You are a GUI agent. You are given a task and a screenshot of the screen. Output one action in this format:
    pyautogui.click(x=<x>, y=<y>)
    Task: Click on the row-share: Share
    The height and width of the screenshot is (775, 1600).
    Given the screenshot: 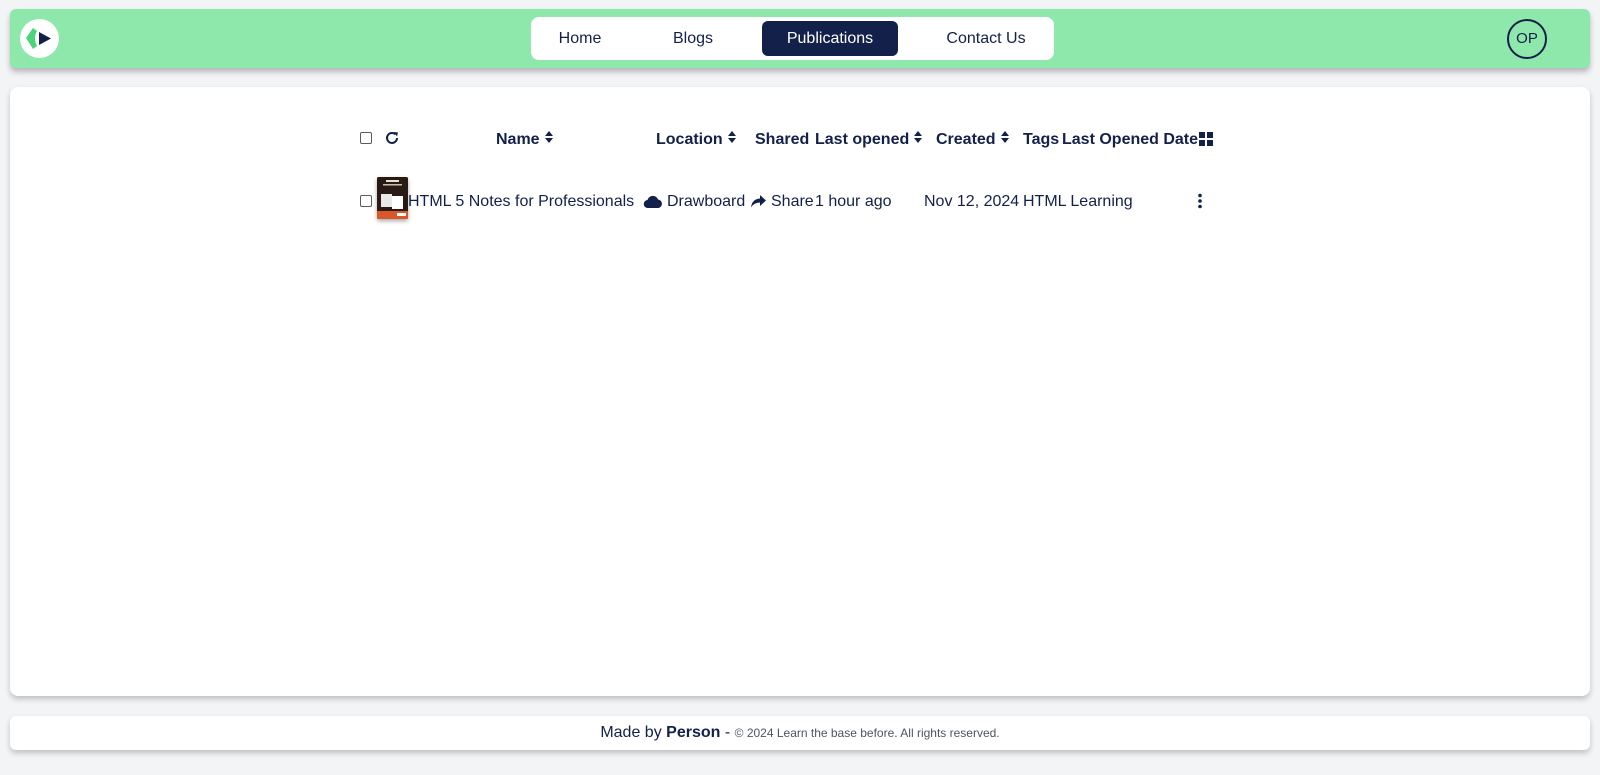 What is the action you would take?
    pyautogui.click(x=792, y=202)
    